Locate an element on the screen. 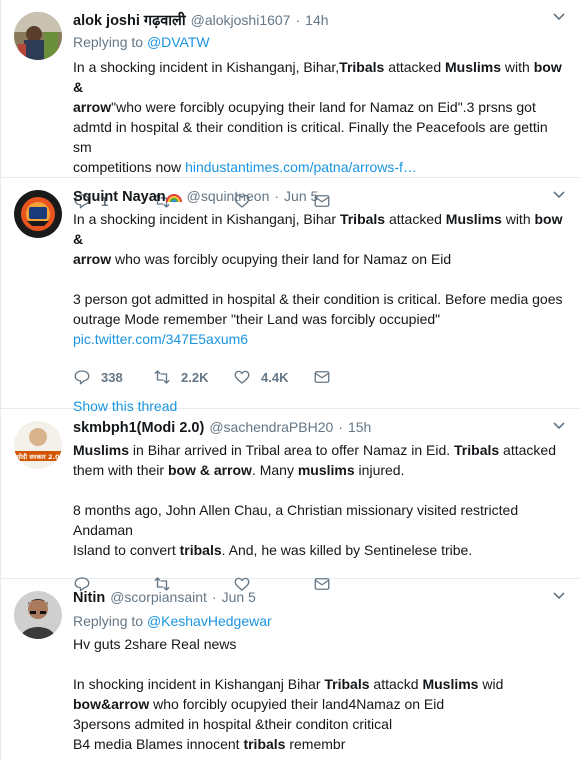  text: remembr is located at coordinates (315, 744).